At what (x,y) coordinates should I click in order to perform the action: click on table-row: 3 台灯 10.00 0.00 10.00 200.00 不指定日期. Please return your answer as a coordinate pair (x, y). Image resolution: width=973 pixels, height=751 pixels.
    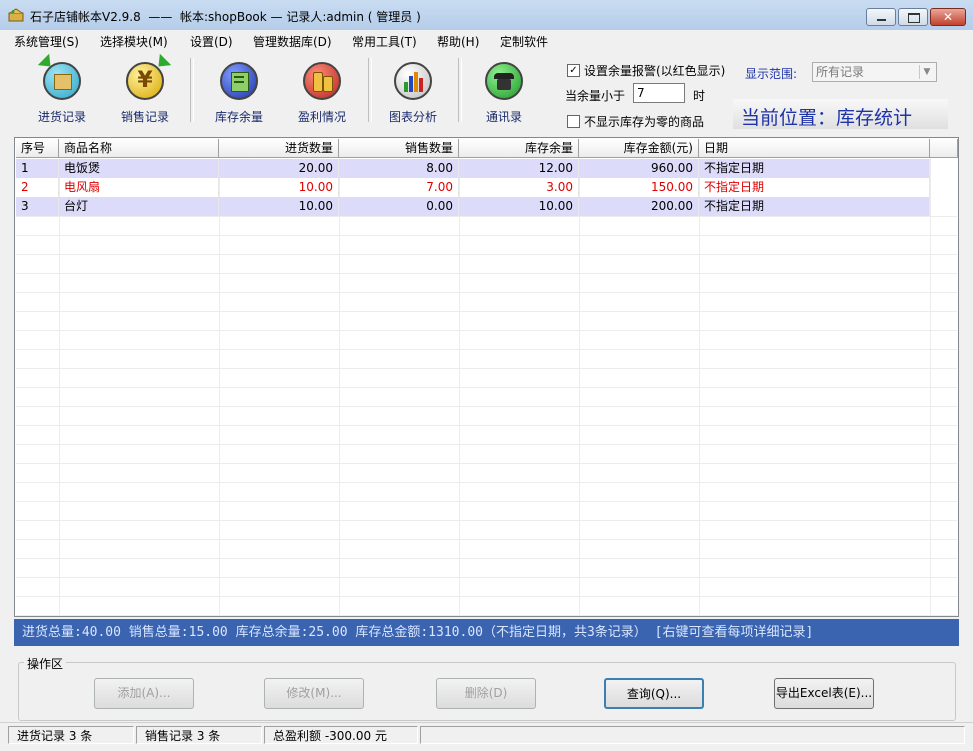
    Looking at the image, I should click on (473, 206).